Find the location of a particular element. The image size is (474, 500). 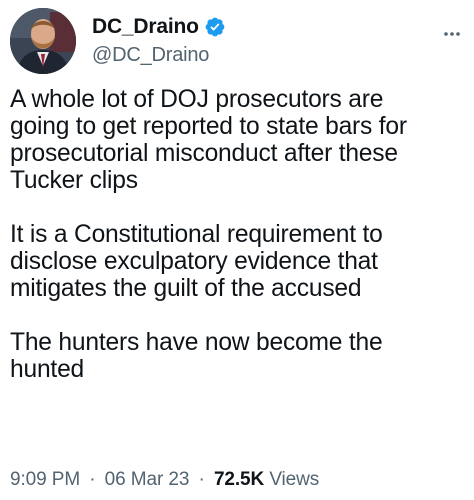

author-info: DC_Draino @DC_Draino is located at coordinates (159, 40).